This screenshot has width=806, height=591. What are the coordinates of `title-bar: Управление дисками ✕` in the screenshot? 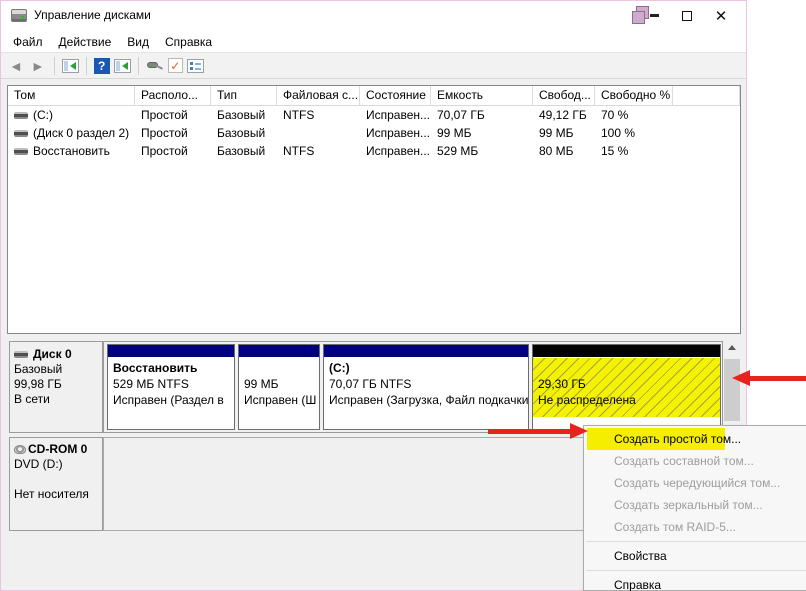 It's located at (373, 16).